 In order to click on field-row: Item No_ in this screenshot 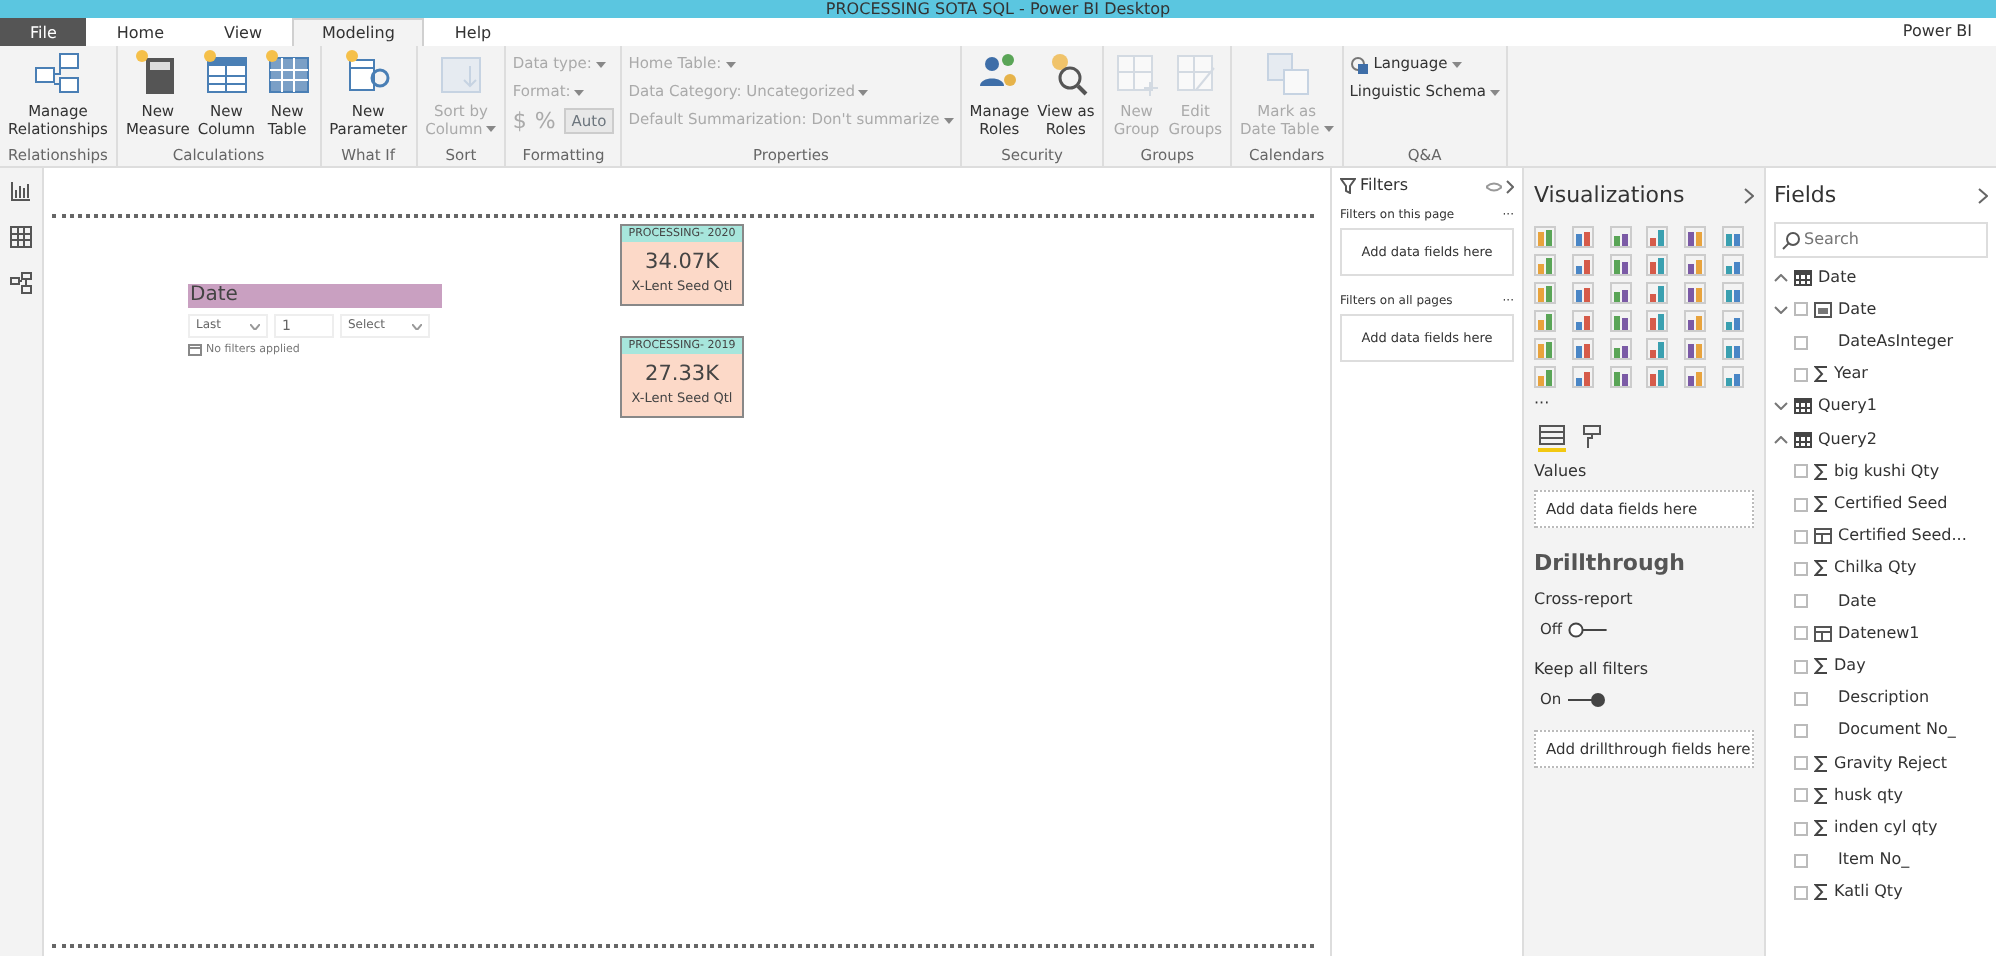, I will do `click(1881, 860)`.